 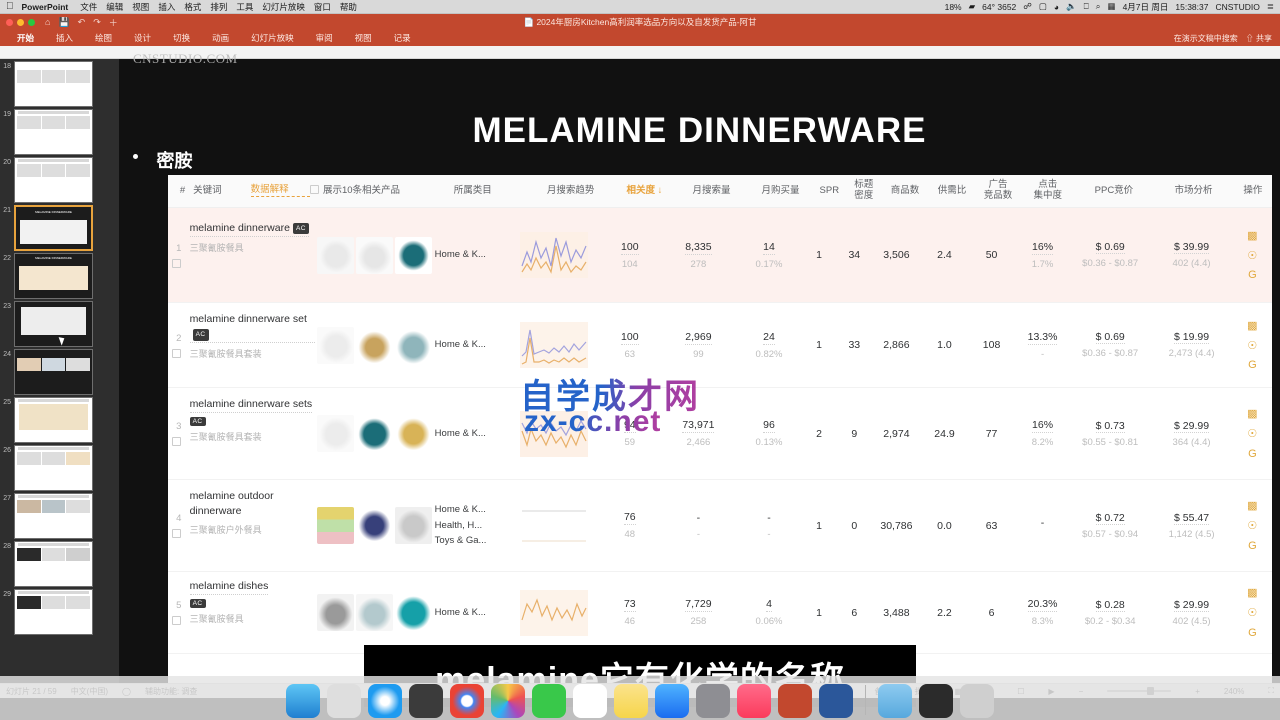 What do you see at coordinates (9, 22) in the screenshot?
I see `close-icon` at bounding box center [9, 22].